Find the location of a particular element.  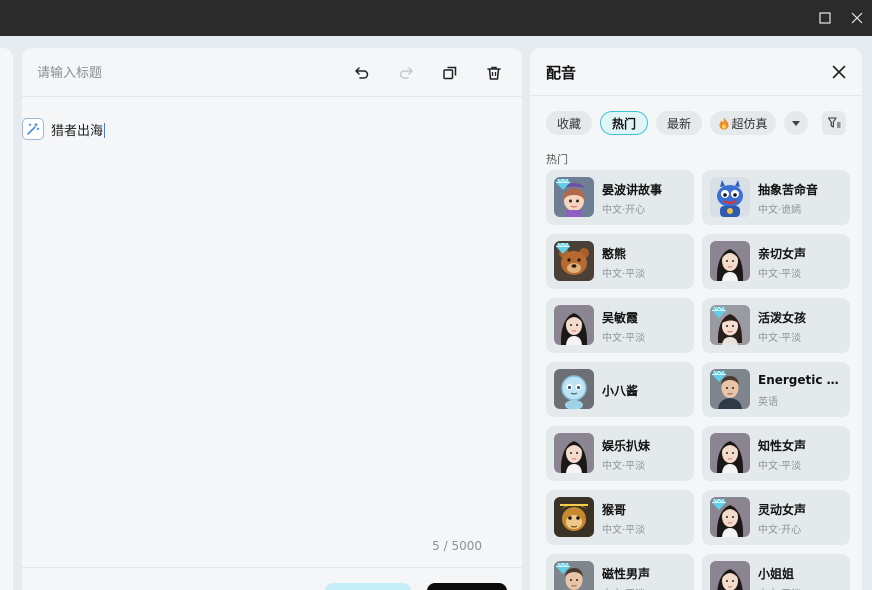

voice-card: 磁性男声中文·平淡 is located at coordinates (620, 572).